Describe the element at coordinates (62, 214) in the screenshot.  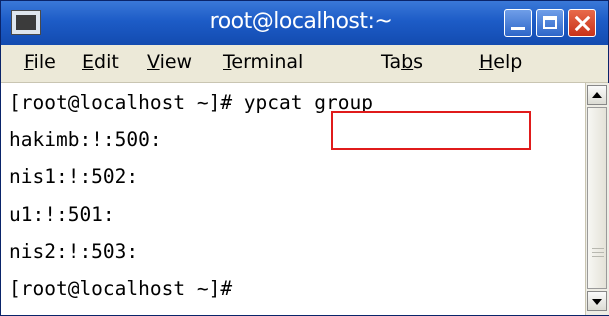
I see `terminal-line-output: u1:!:501:` at that location.